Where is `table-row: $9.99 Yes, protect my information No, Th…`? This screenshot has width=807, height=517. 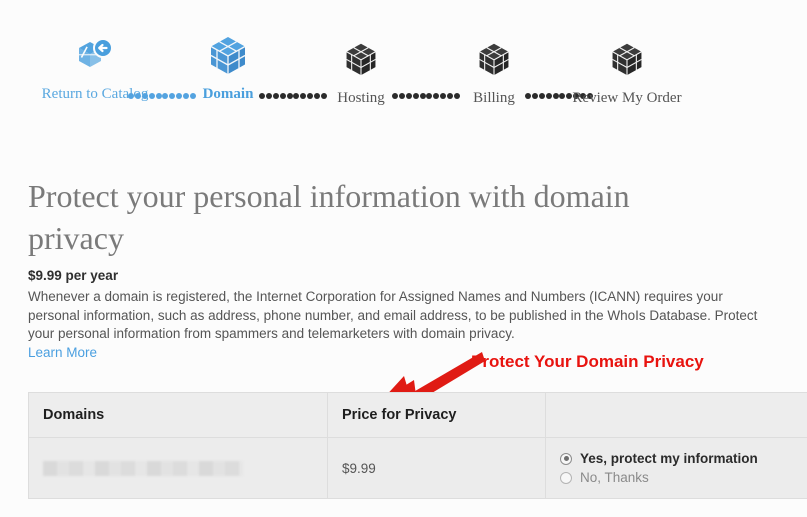
table-row: $9.99 Yes, protect my information No, Th… is located at coordinates (417, 468).